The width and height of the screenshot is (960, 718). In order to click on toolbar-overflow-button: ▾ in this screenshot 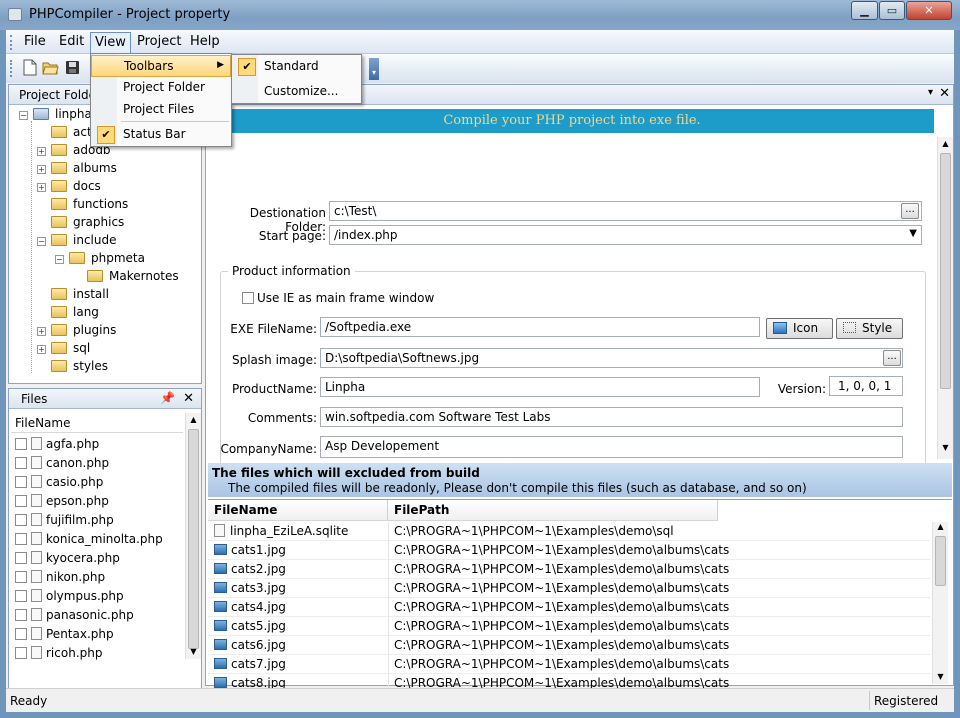, I will do `click(374, 69)`.